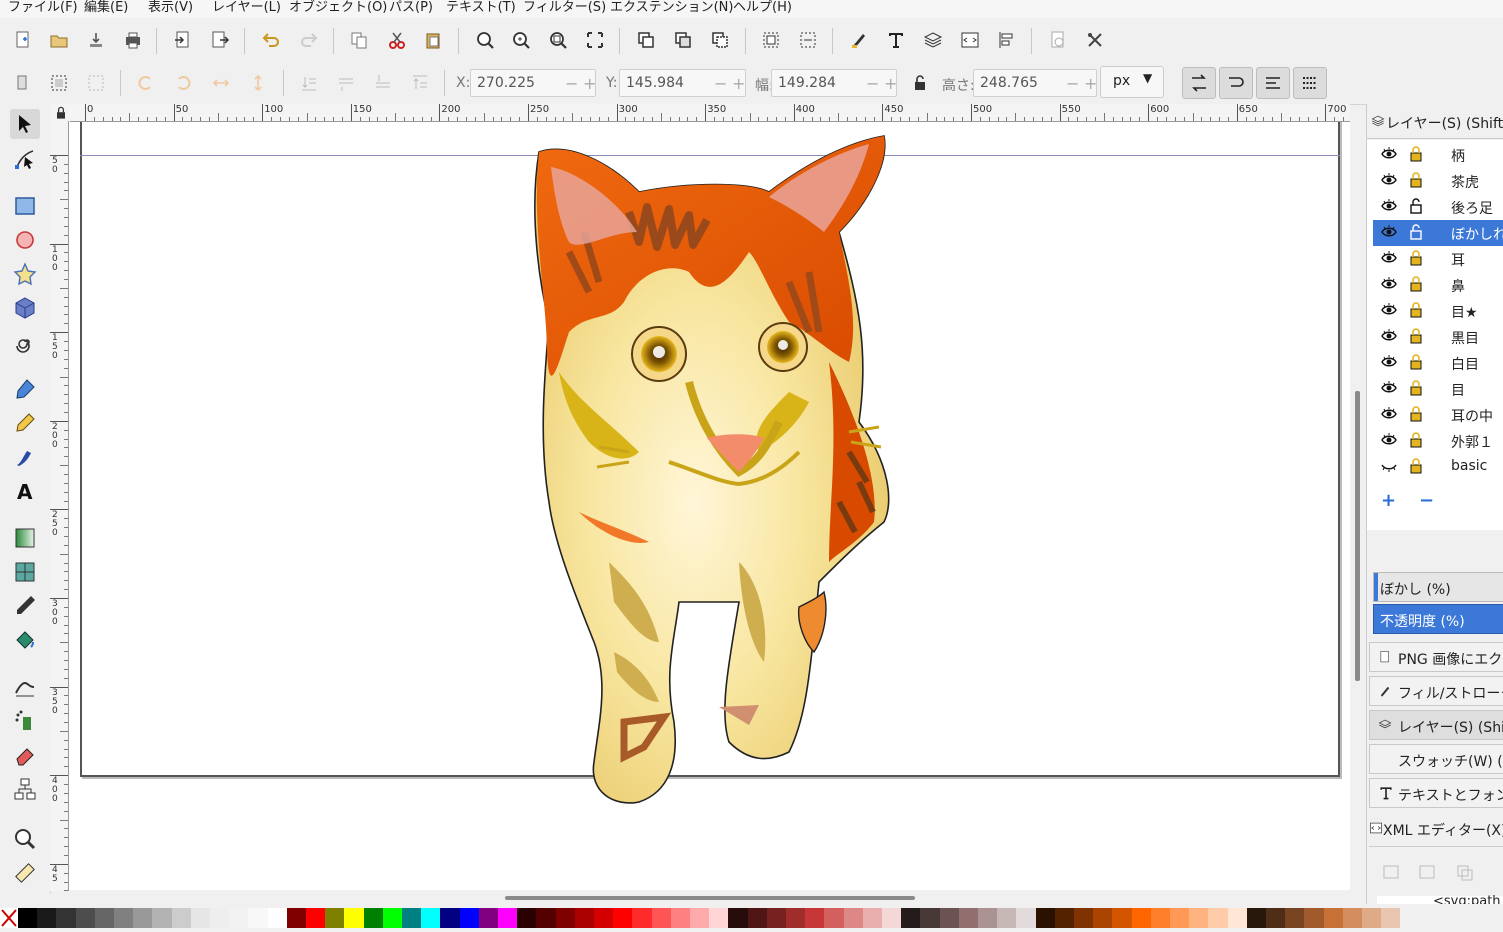  What do you see at coordinates (25, 423) in the screenshot?
I see `pencil-tool-icon` at bounding box center [25, 423].